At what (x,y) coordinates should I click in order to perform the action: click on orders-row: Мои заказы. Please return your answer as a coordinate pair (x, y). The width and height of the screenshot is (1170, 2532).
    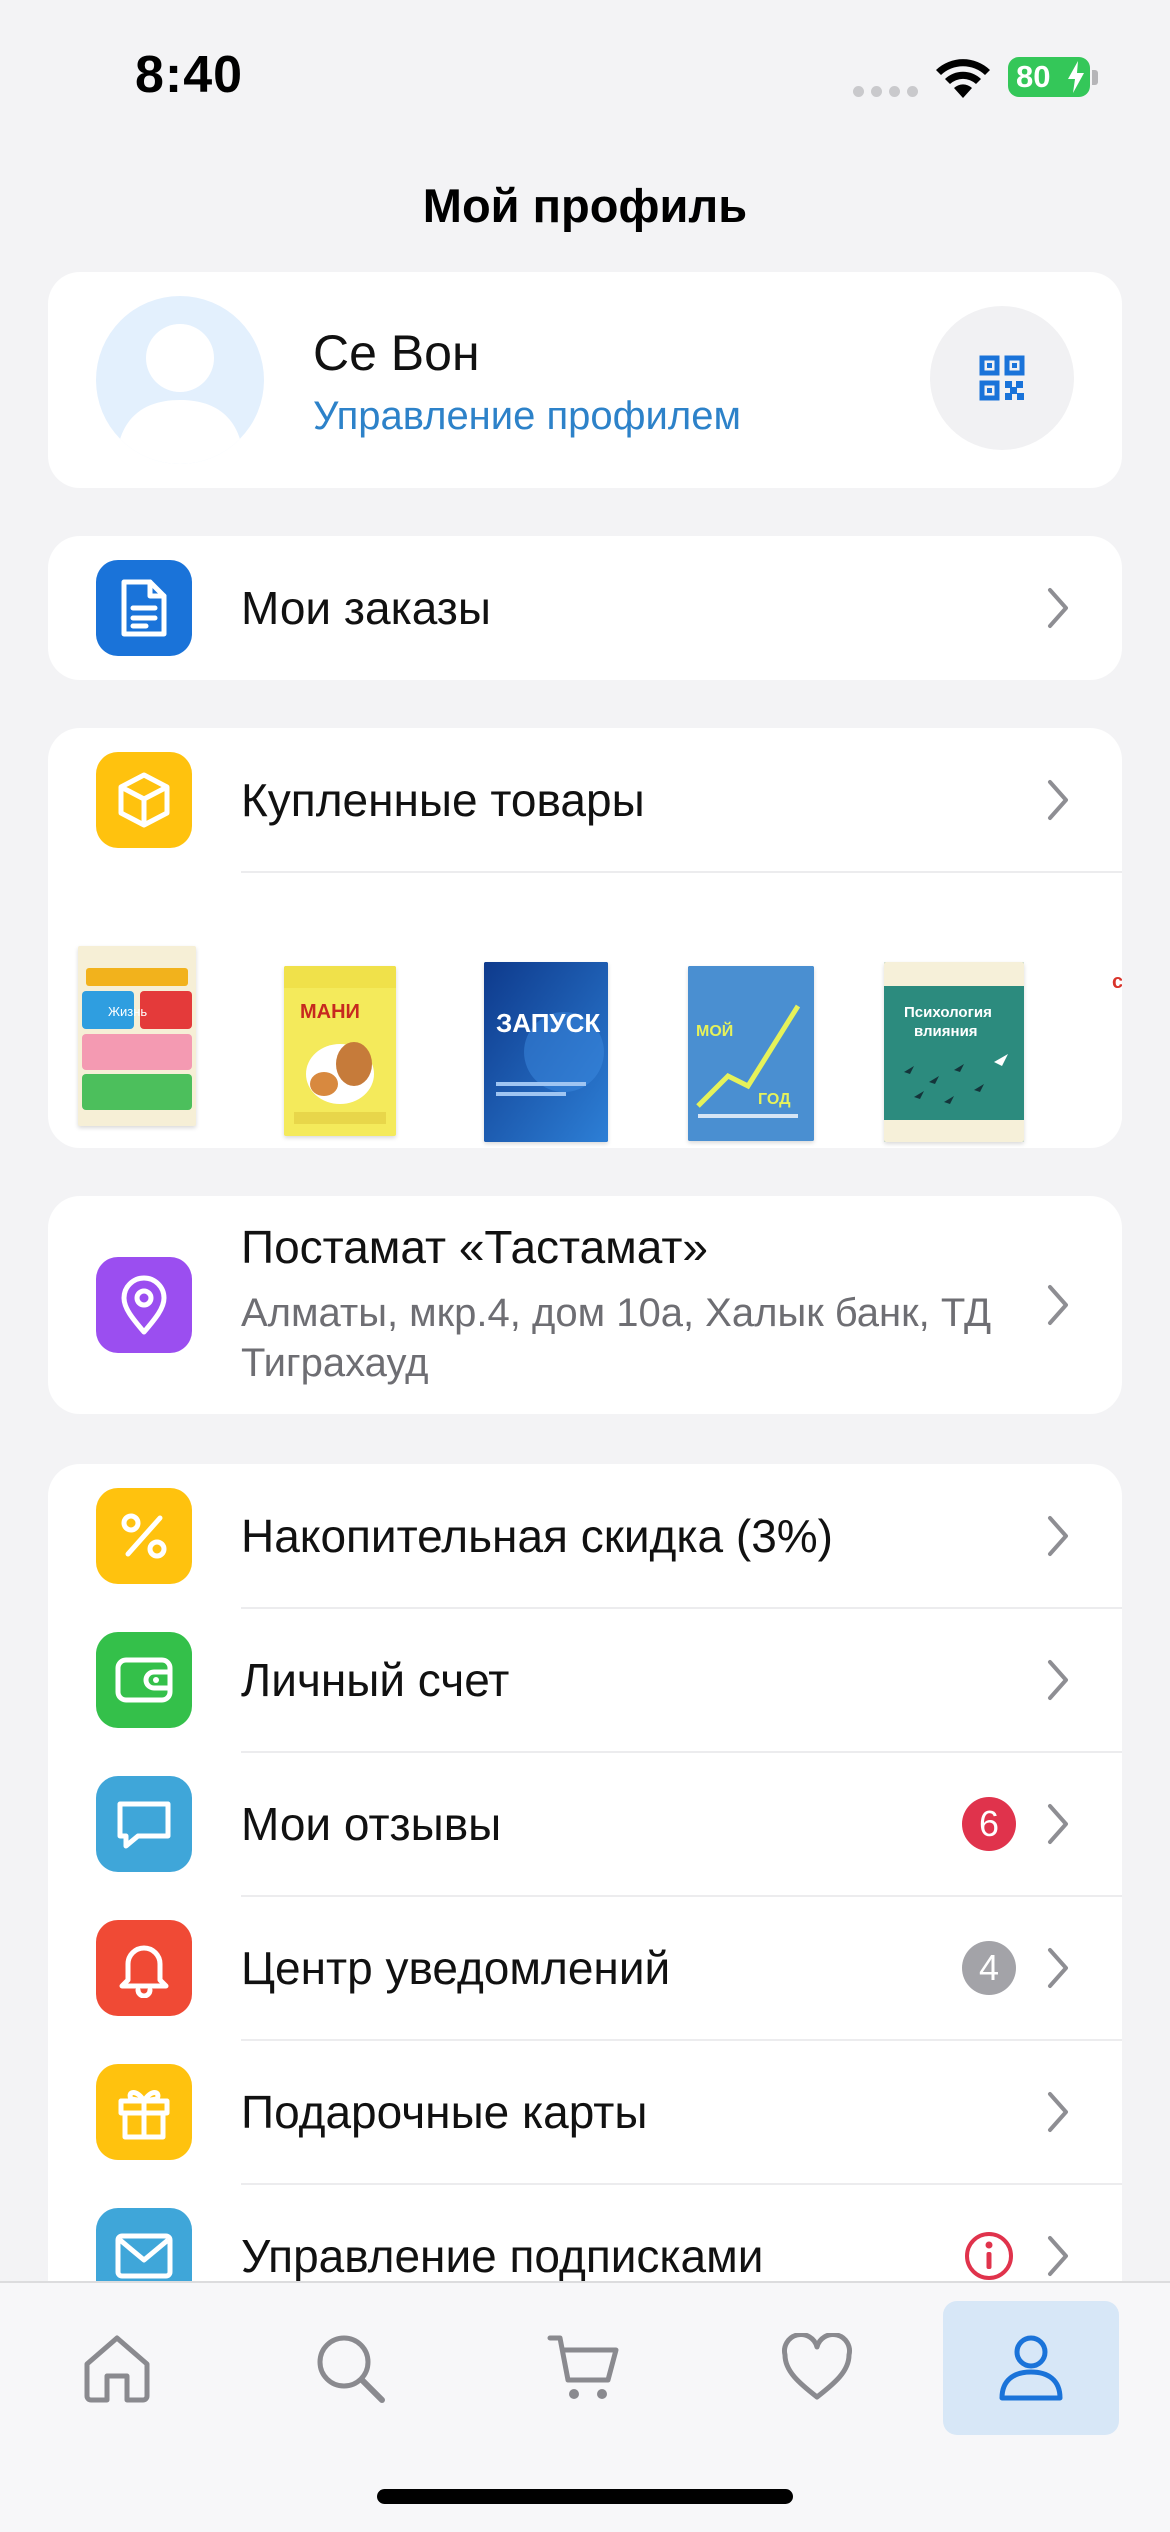
    Looking at the image, I should click on (585, 608).